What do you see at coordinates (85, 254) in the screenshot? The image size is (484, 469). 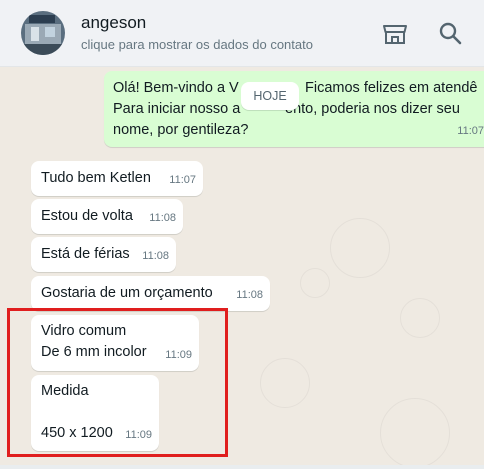 I see `message-text: Está de férias` at bounding box center [85, 254].